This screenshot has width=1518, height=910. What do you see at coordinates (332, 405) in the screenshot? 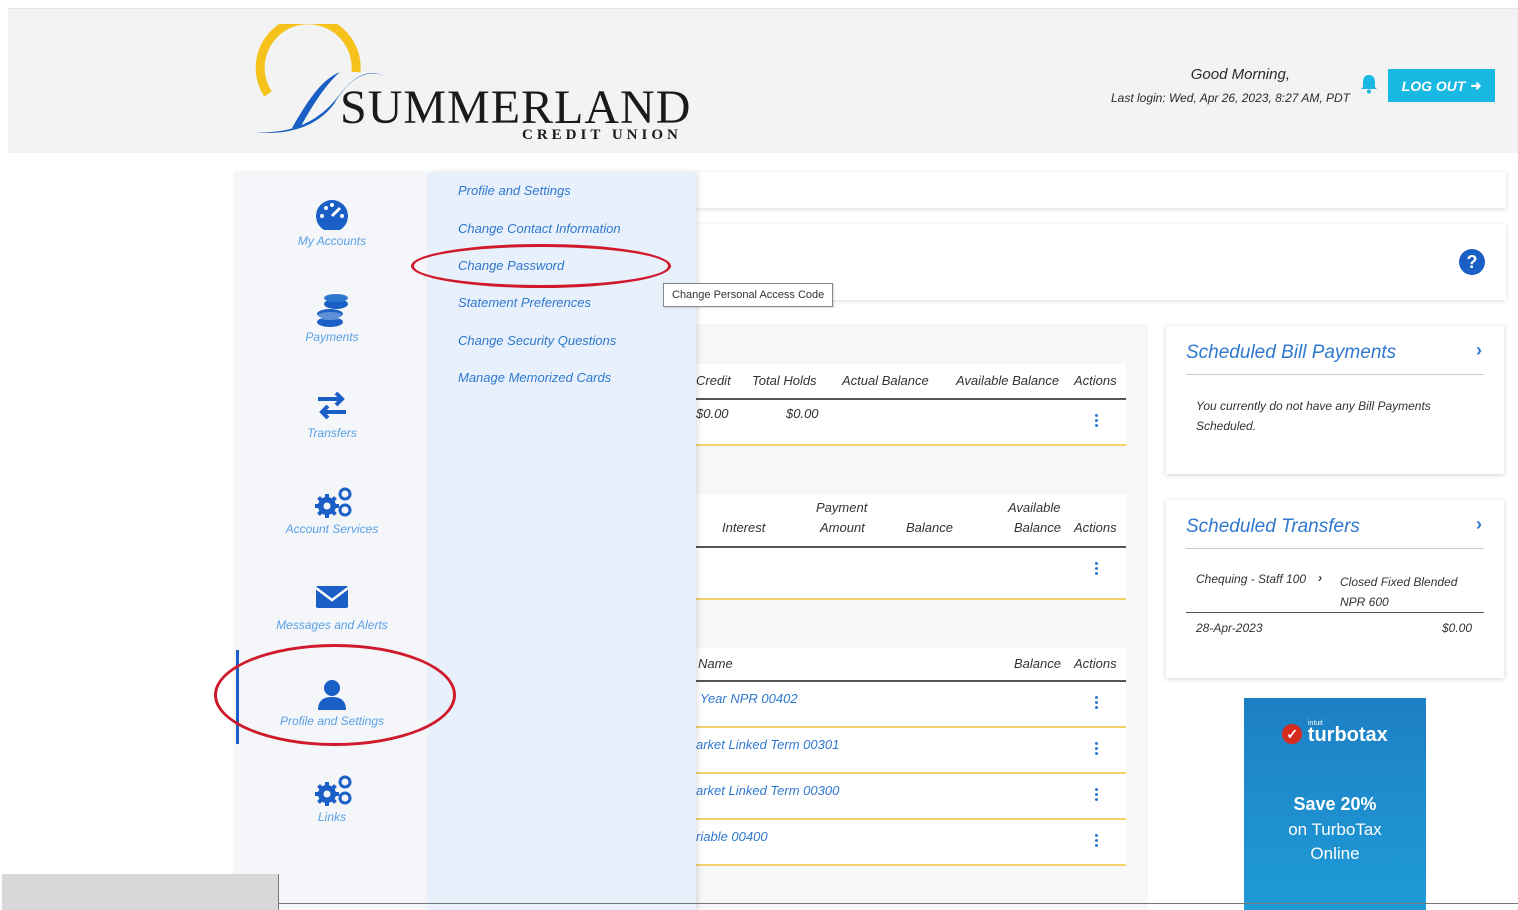
I see `arrows-exchange-icon` at bounding box center [332, 405].